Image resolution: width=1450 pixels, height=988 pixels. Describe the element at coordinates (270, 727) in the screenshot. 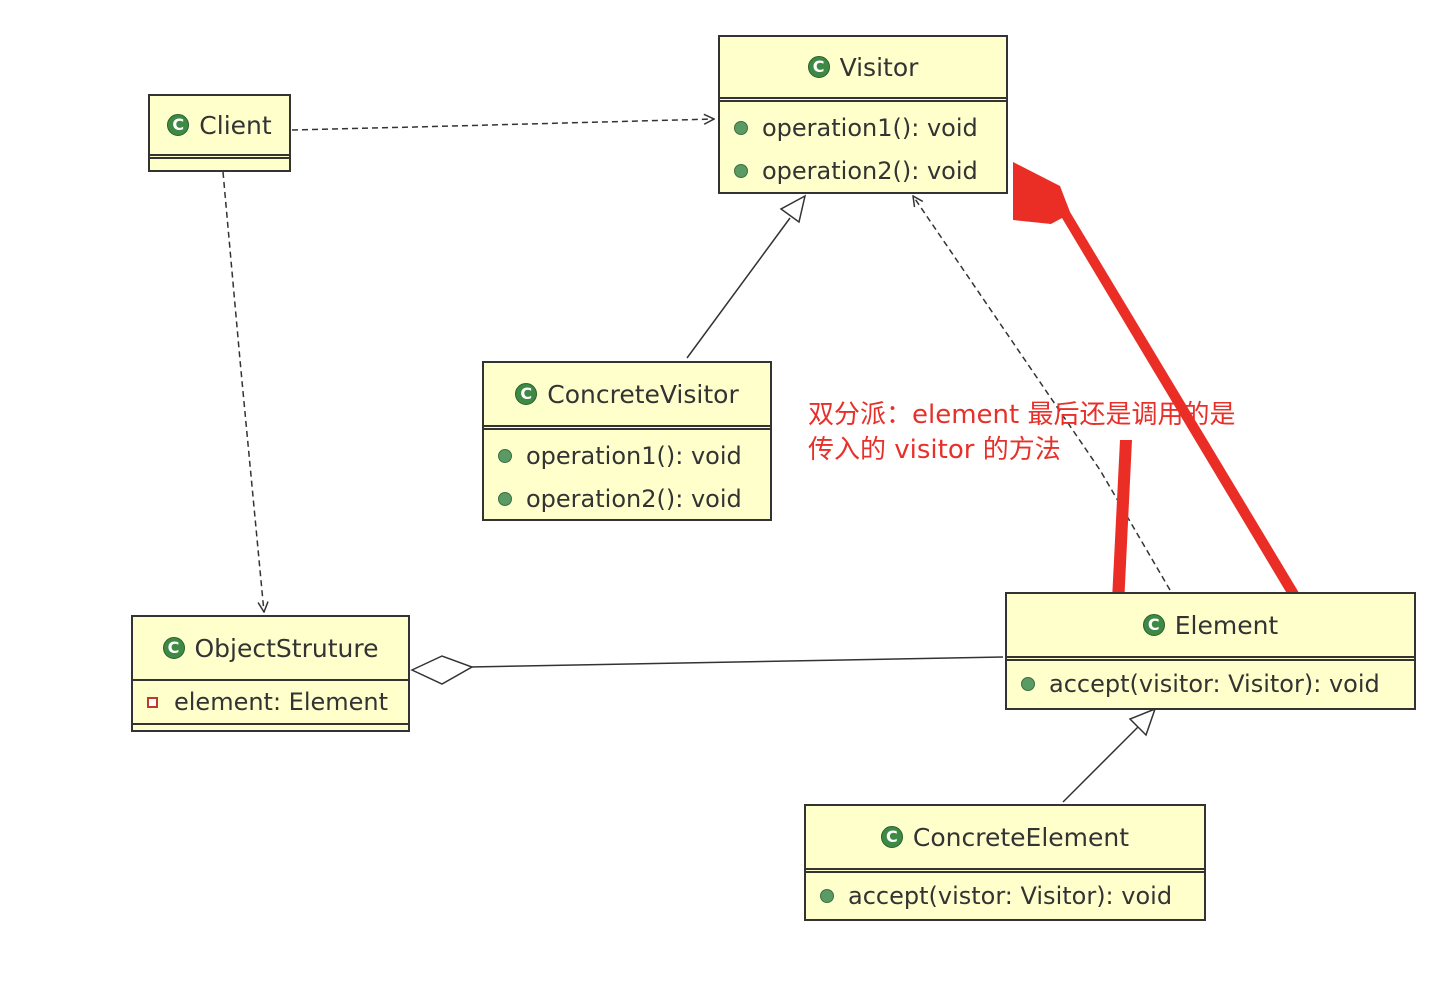

I see `operations-compartment` at that location.